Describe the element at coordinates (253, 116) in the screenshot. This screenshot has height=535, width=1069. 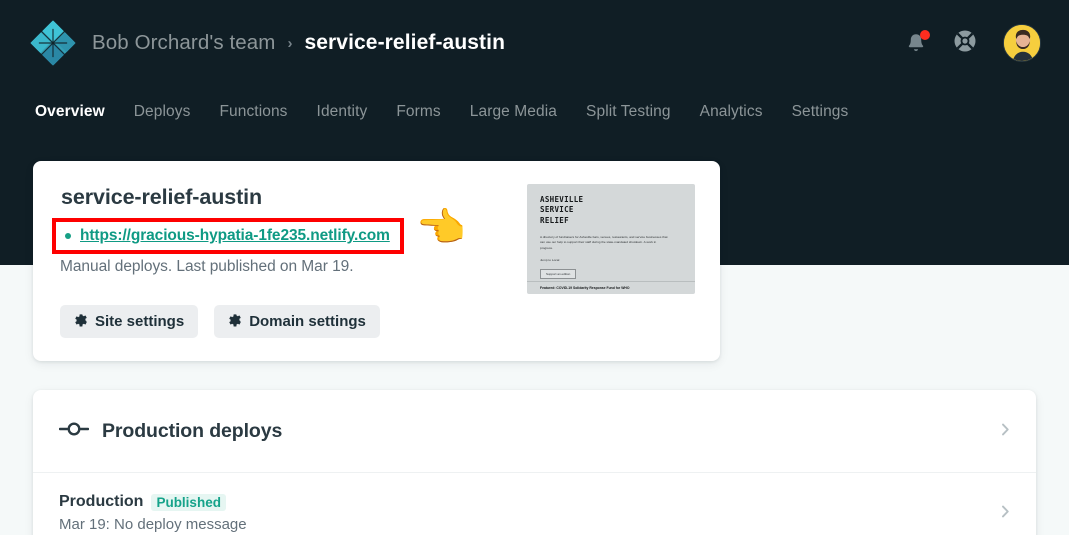
I see `tab-functions: Functions` at that location.